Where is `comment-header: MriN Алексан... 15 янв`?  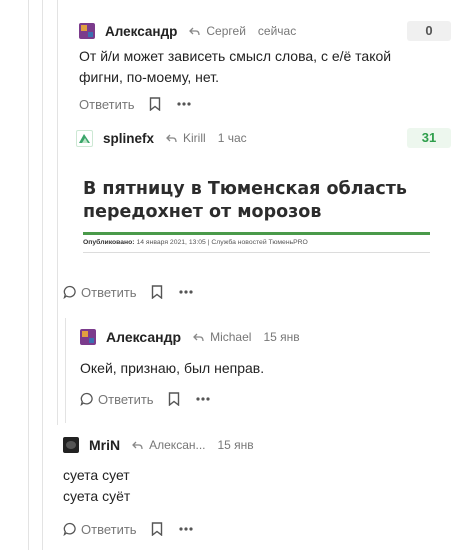 comment-header: MriN Алексан... 15 янв is located at coordinates (158, 445).